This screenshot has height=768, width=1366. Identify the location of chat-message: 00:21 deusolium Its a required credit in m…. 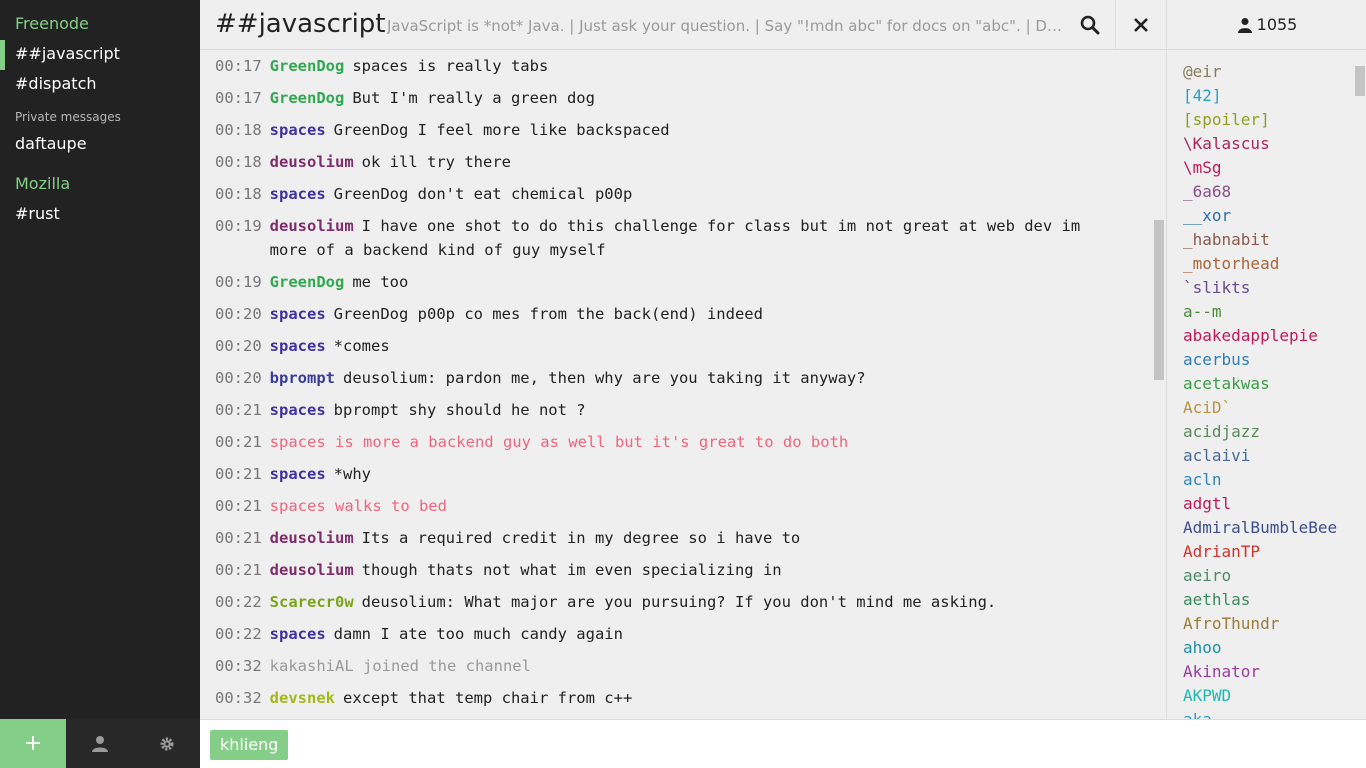
(665, 538).